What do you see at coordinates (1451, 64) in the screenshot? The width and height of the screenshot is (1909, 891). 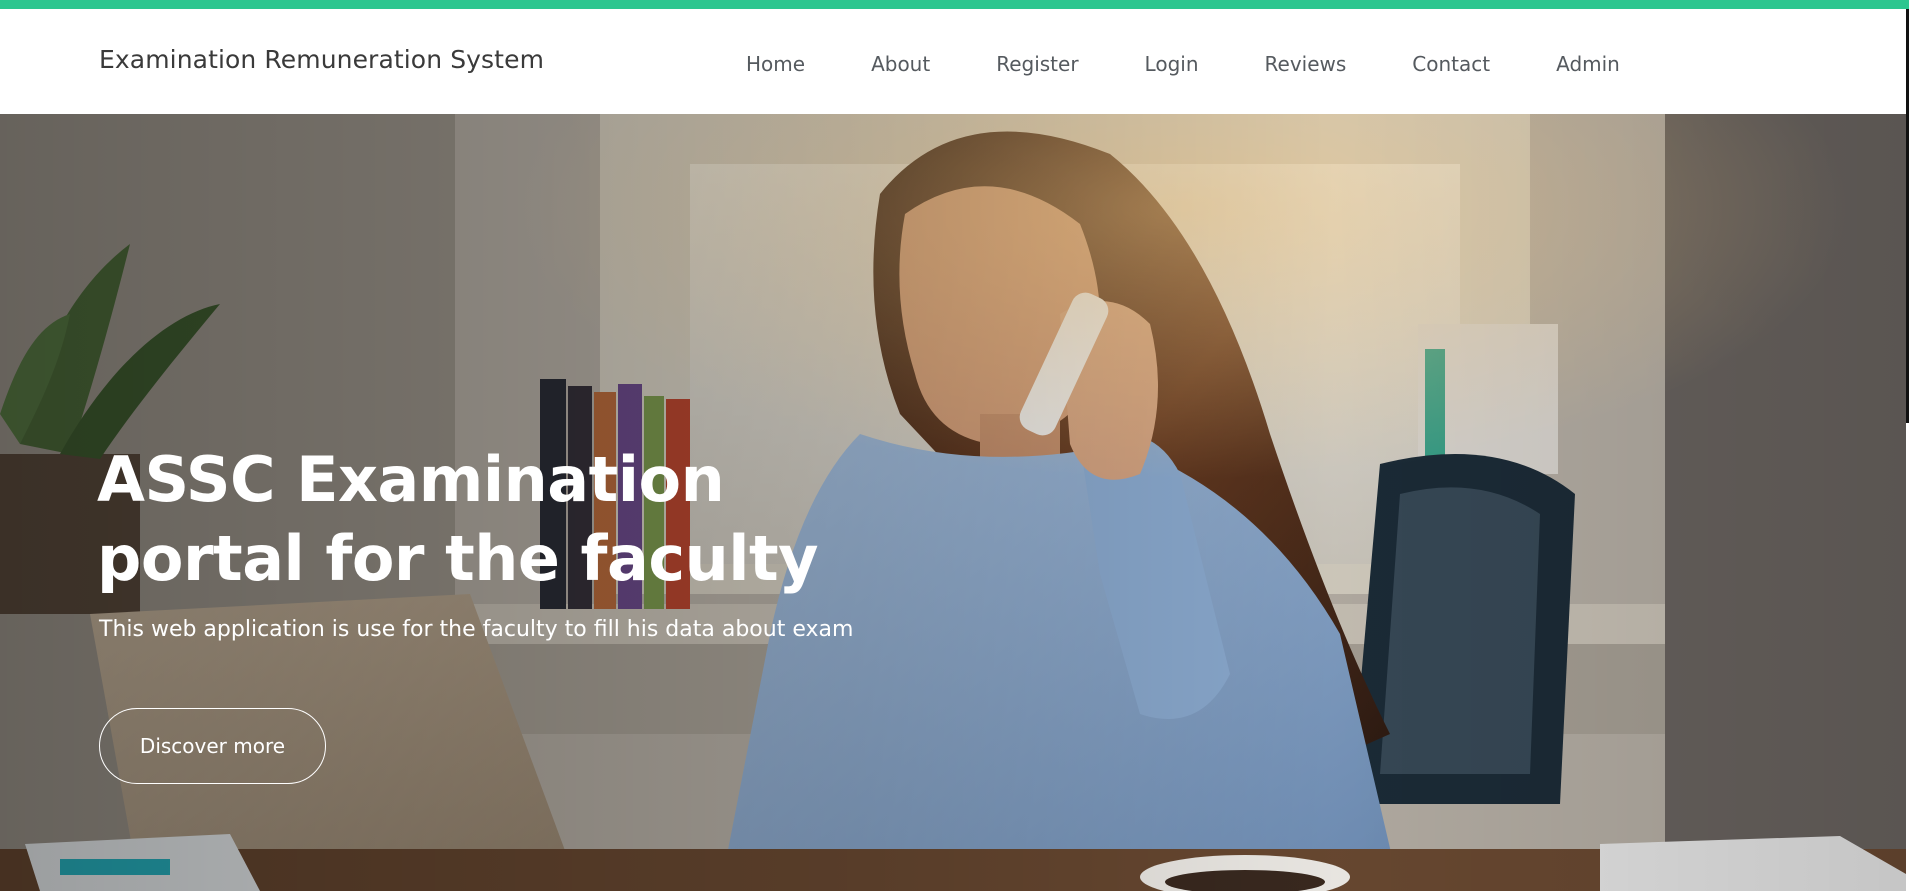 I see `nav-item-contact: Contact` at bounding box center [1451, 64].